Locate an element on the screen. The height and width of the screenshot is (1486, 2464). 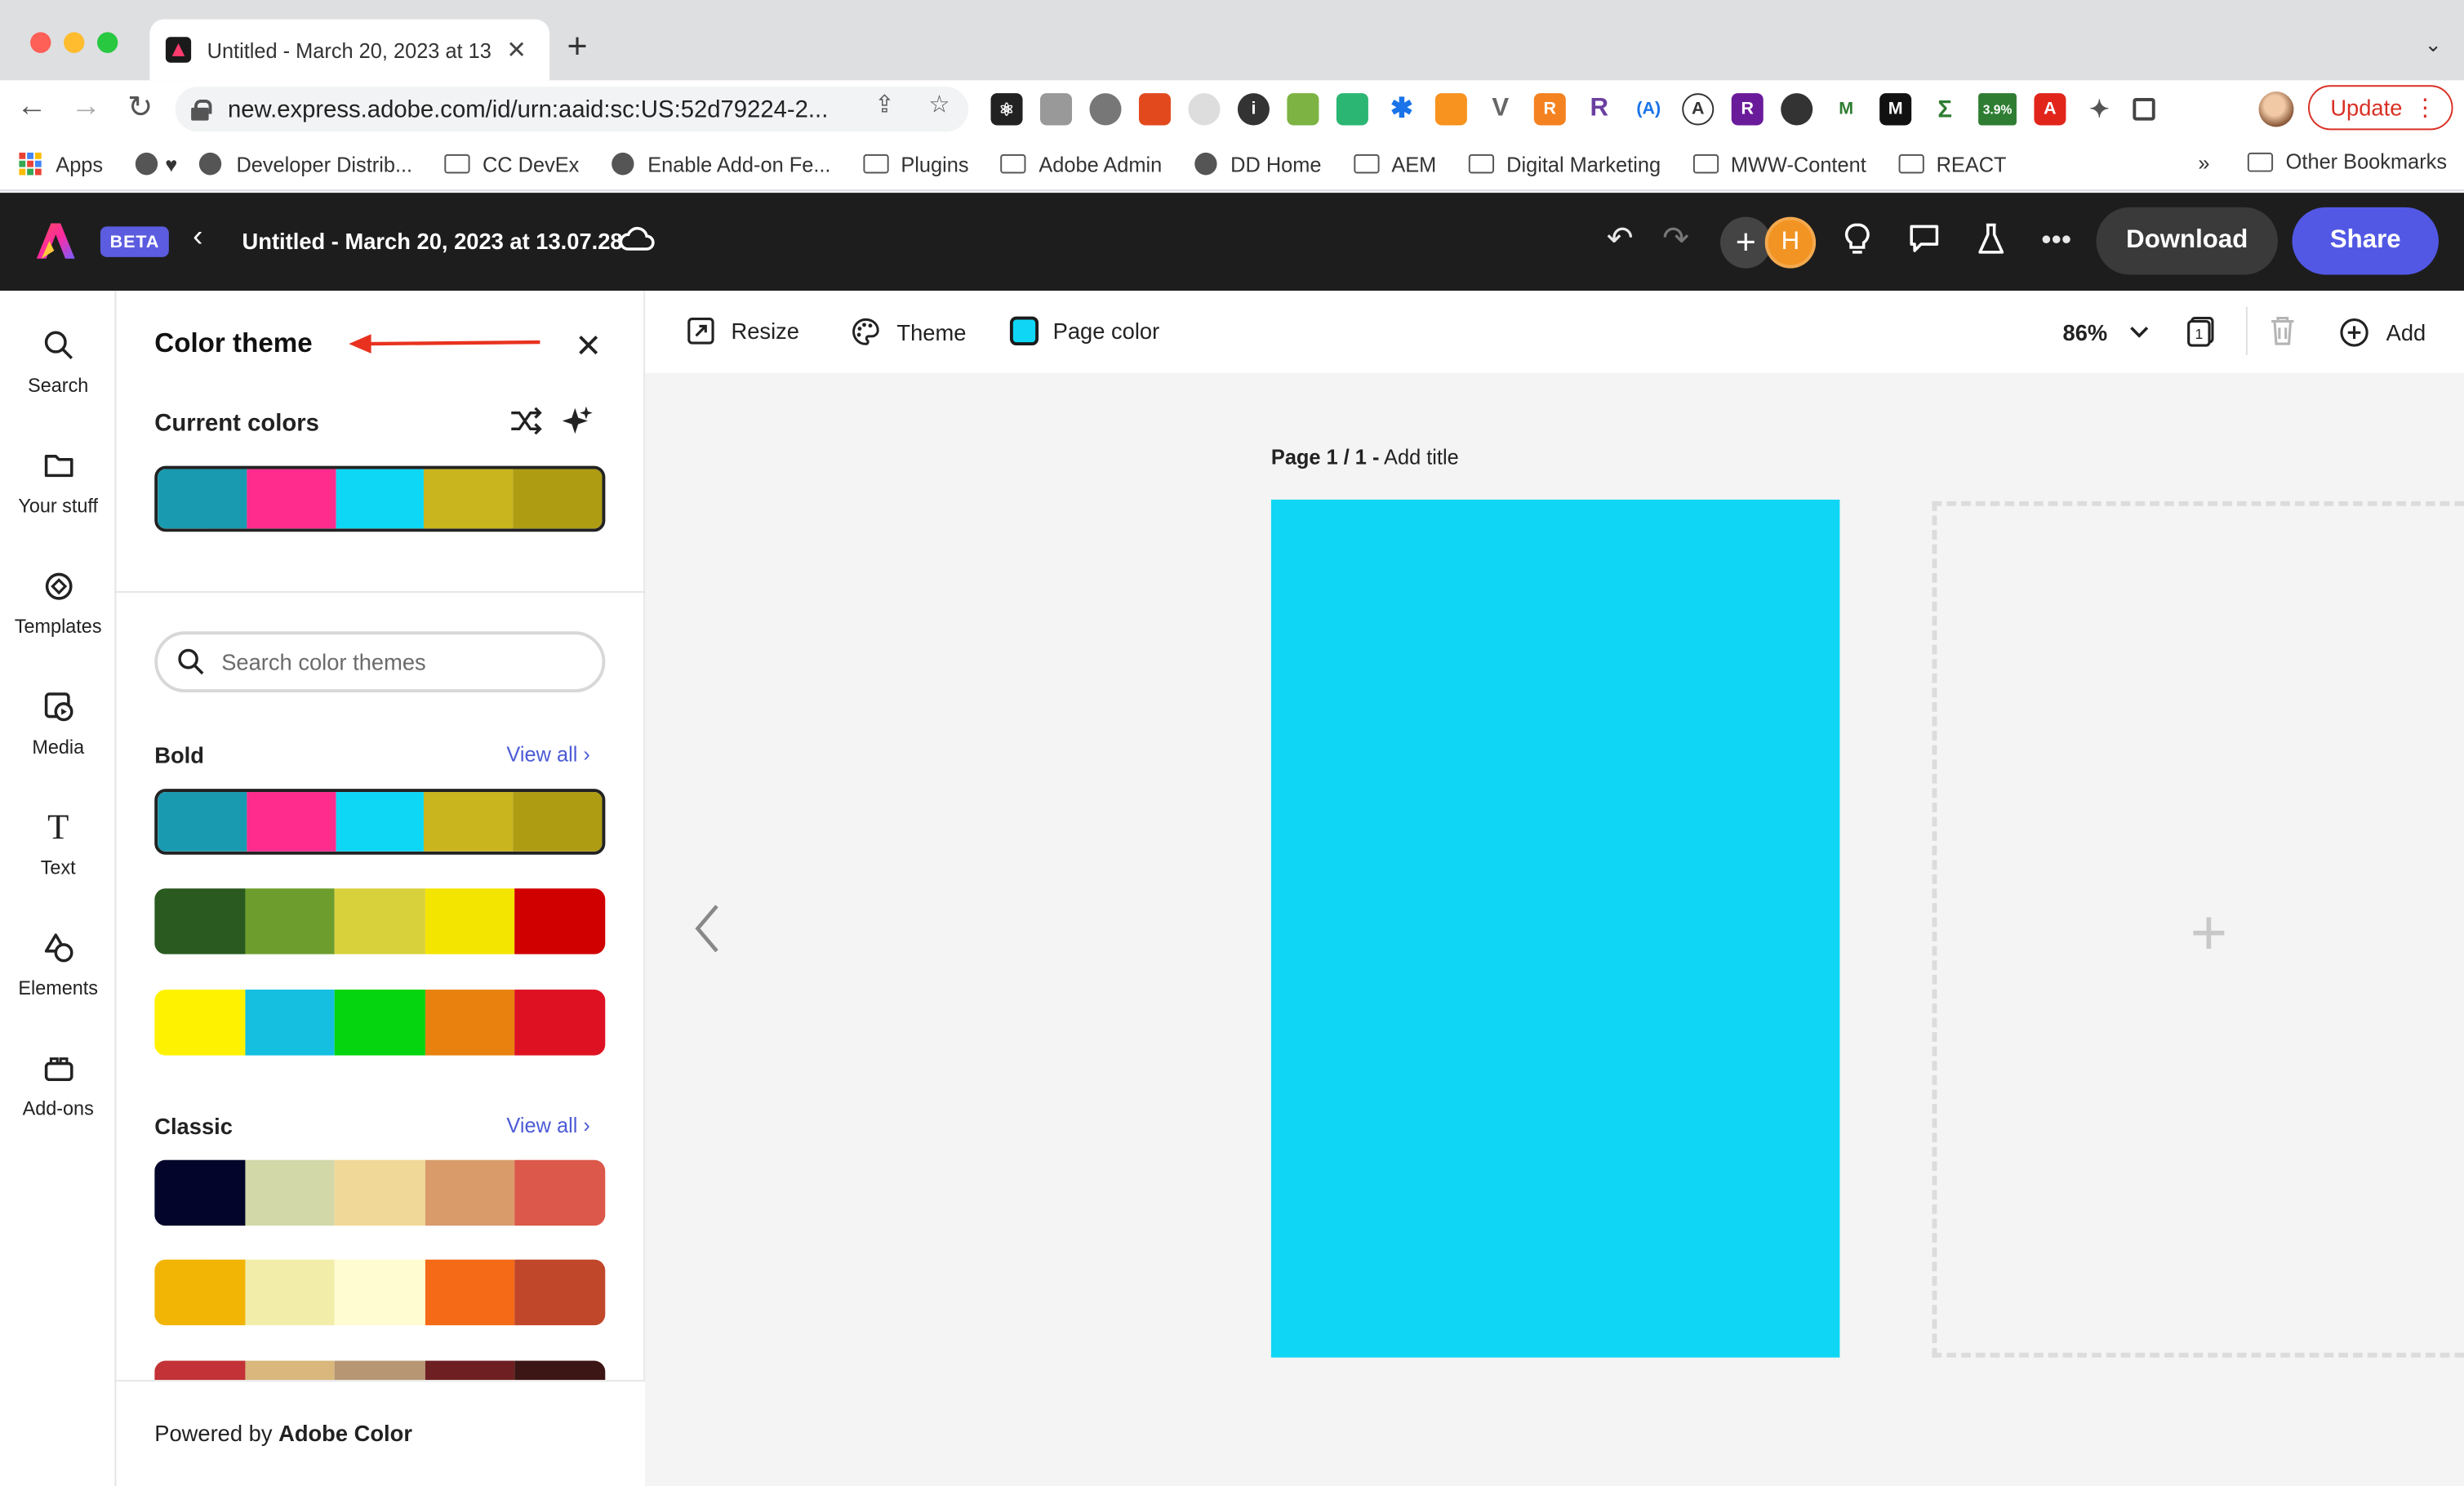
share-button: Share is located at coordinates (2366, 241).